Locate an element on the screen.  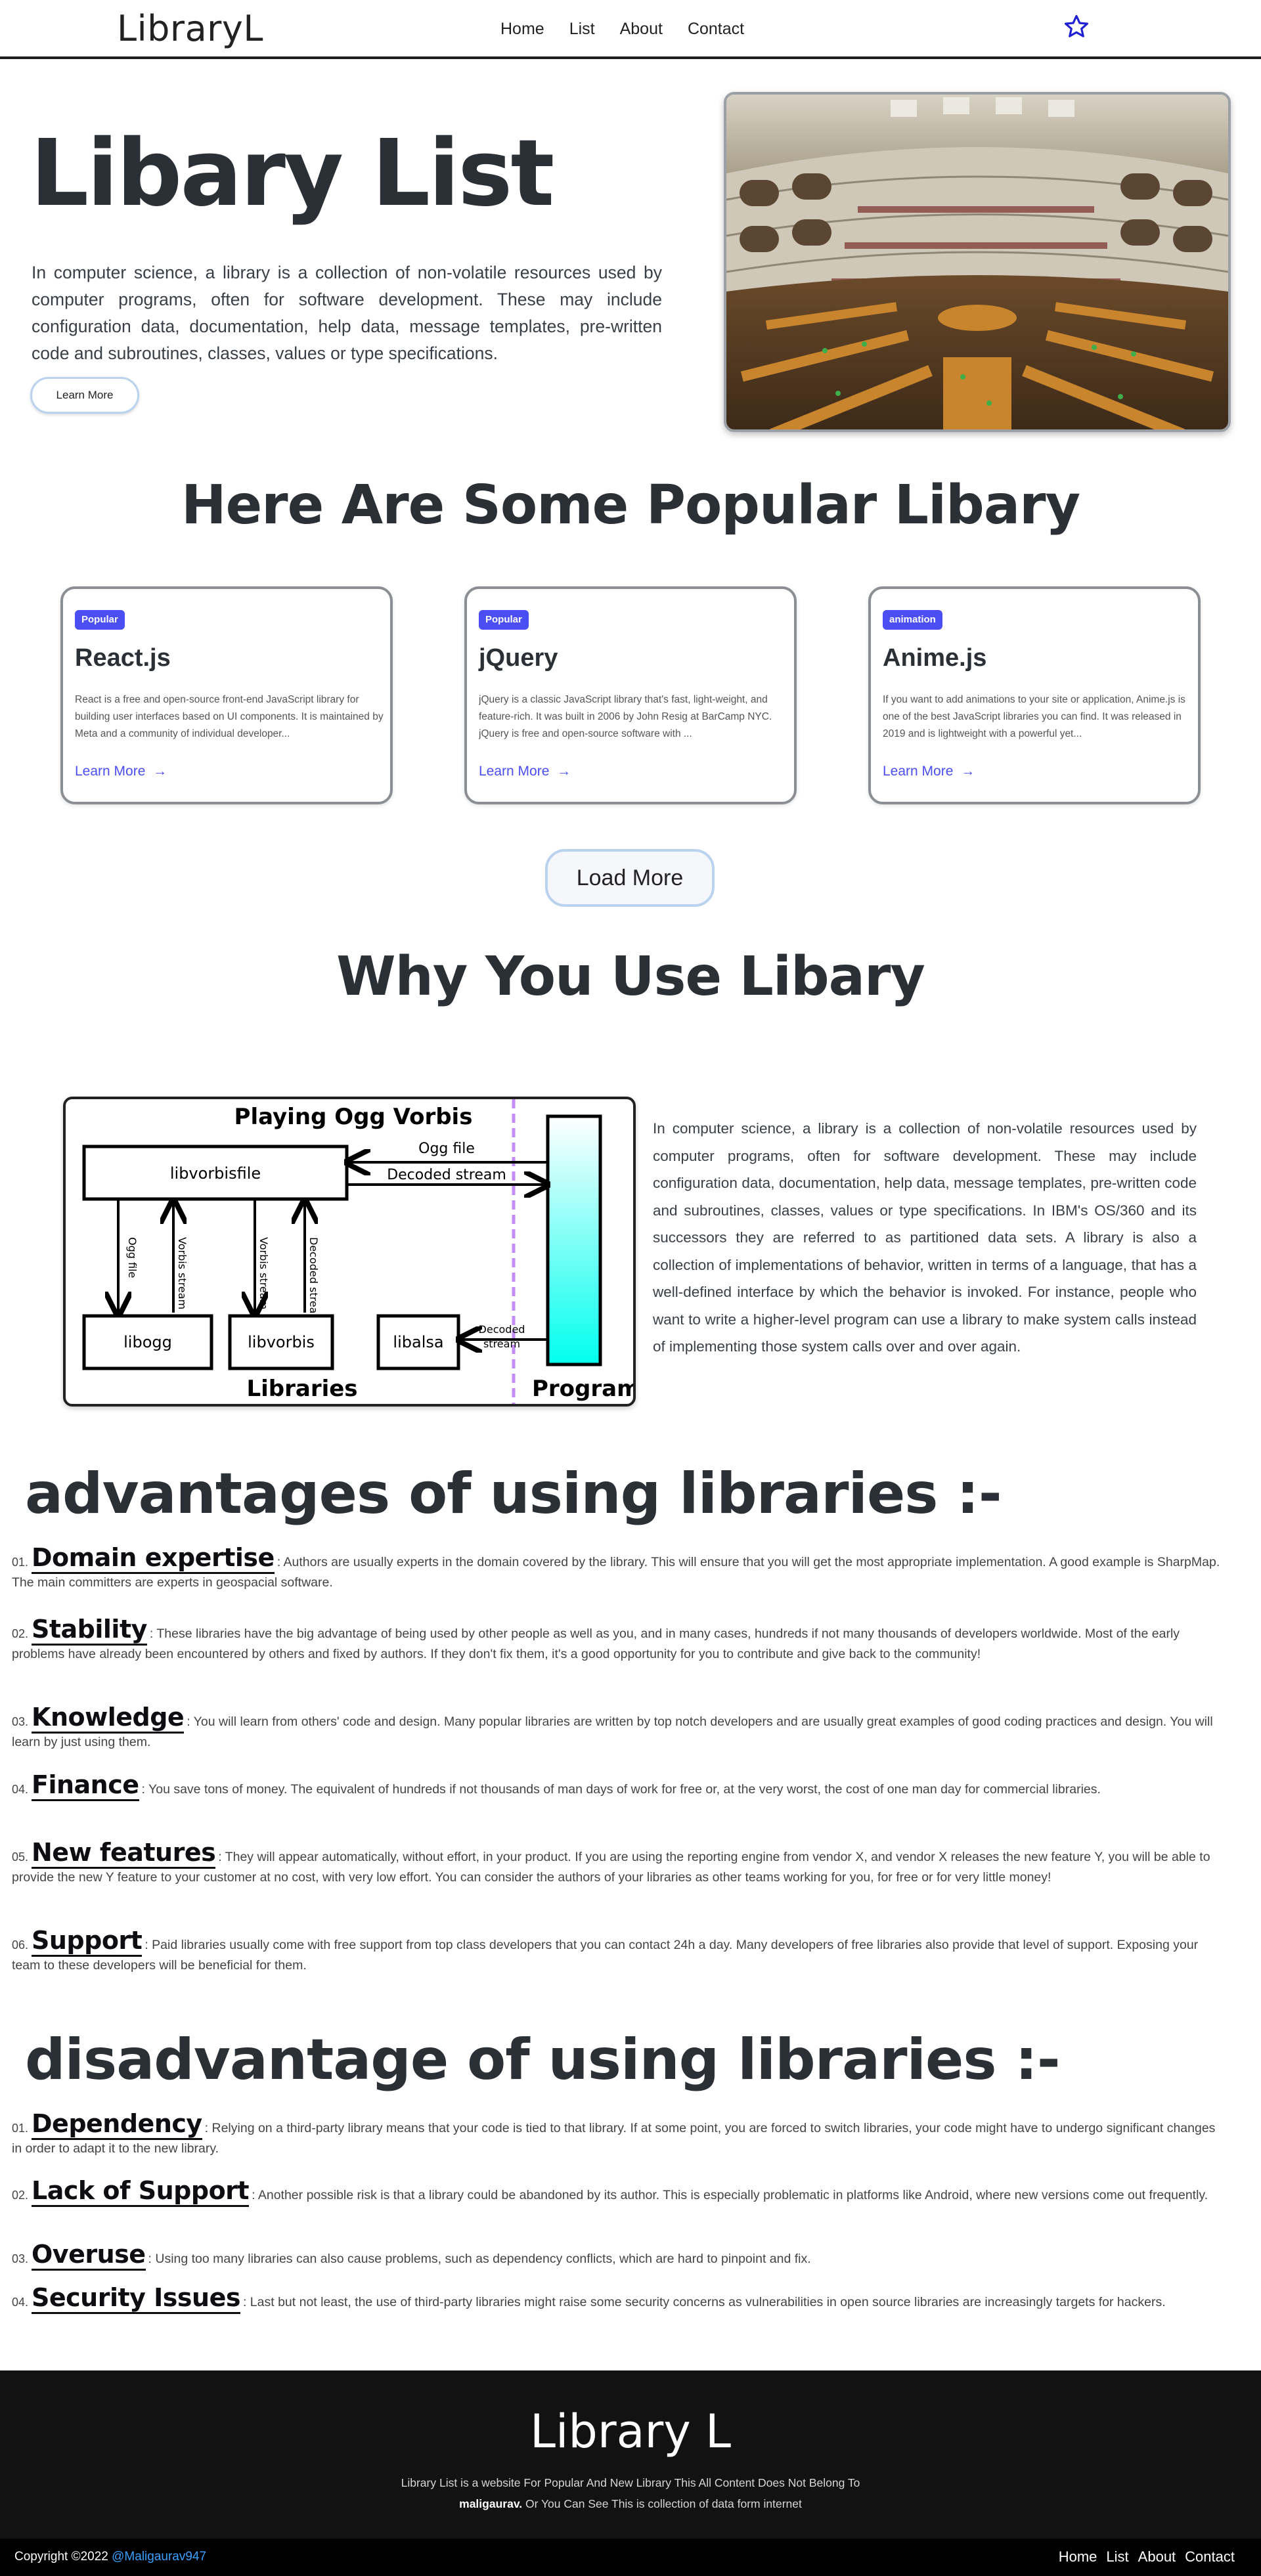
alsa-decoded-label-1: Decoded is located at coordinates (502, 1329).